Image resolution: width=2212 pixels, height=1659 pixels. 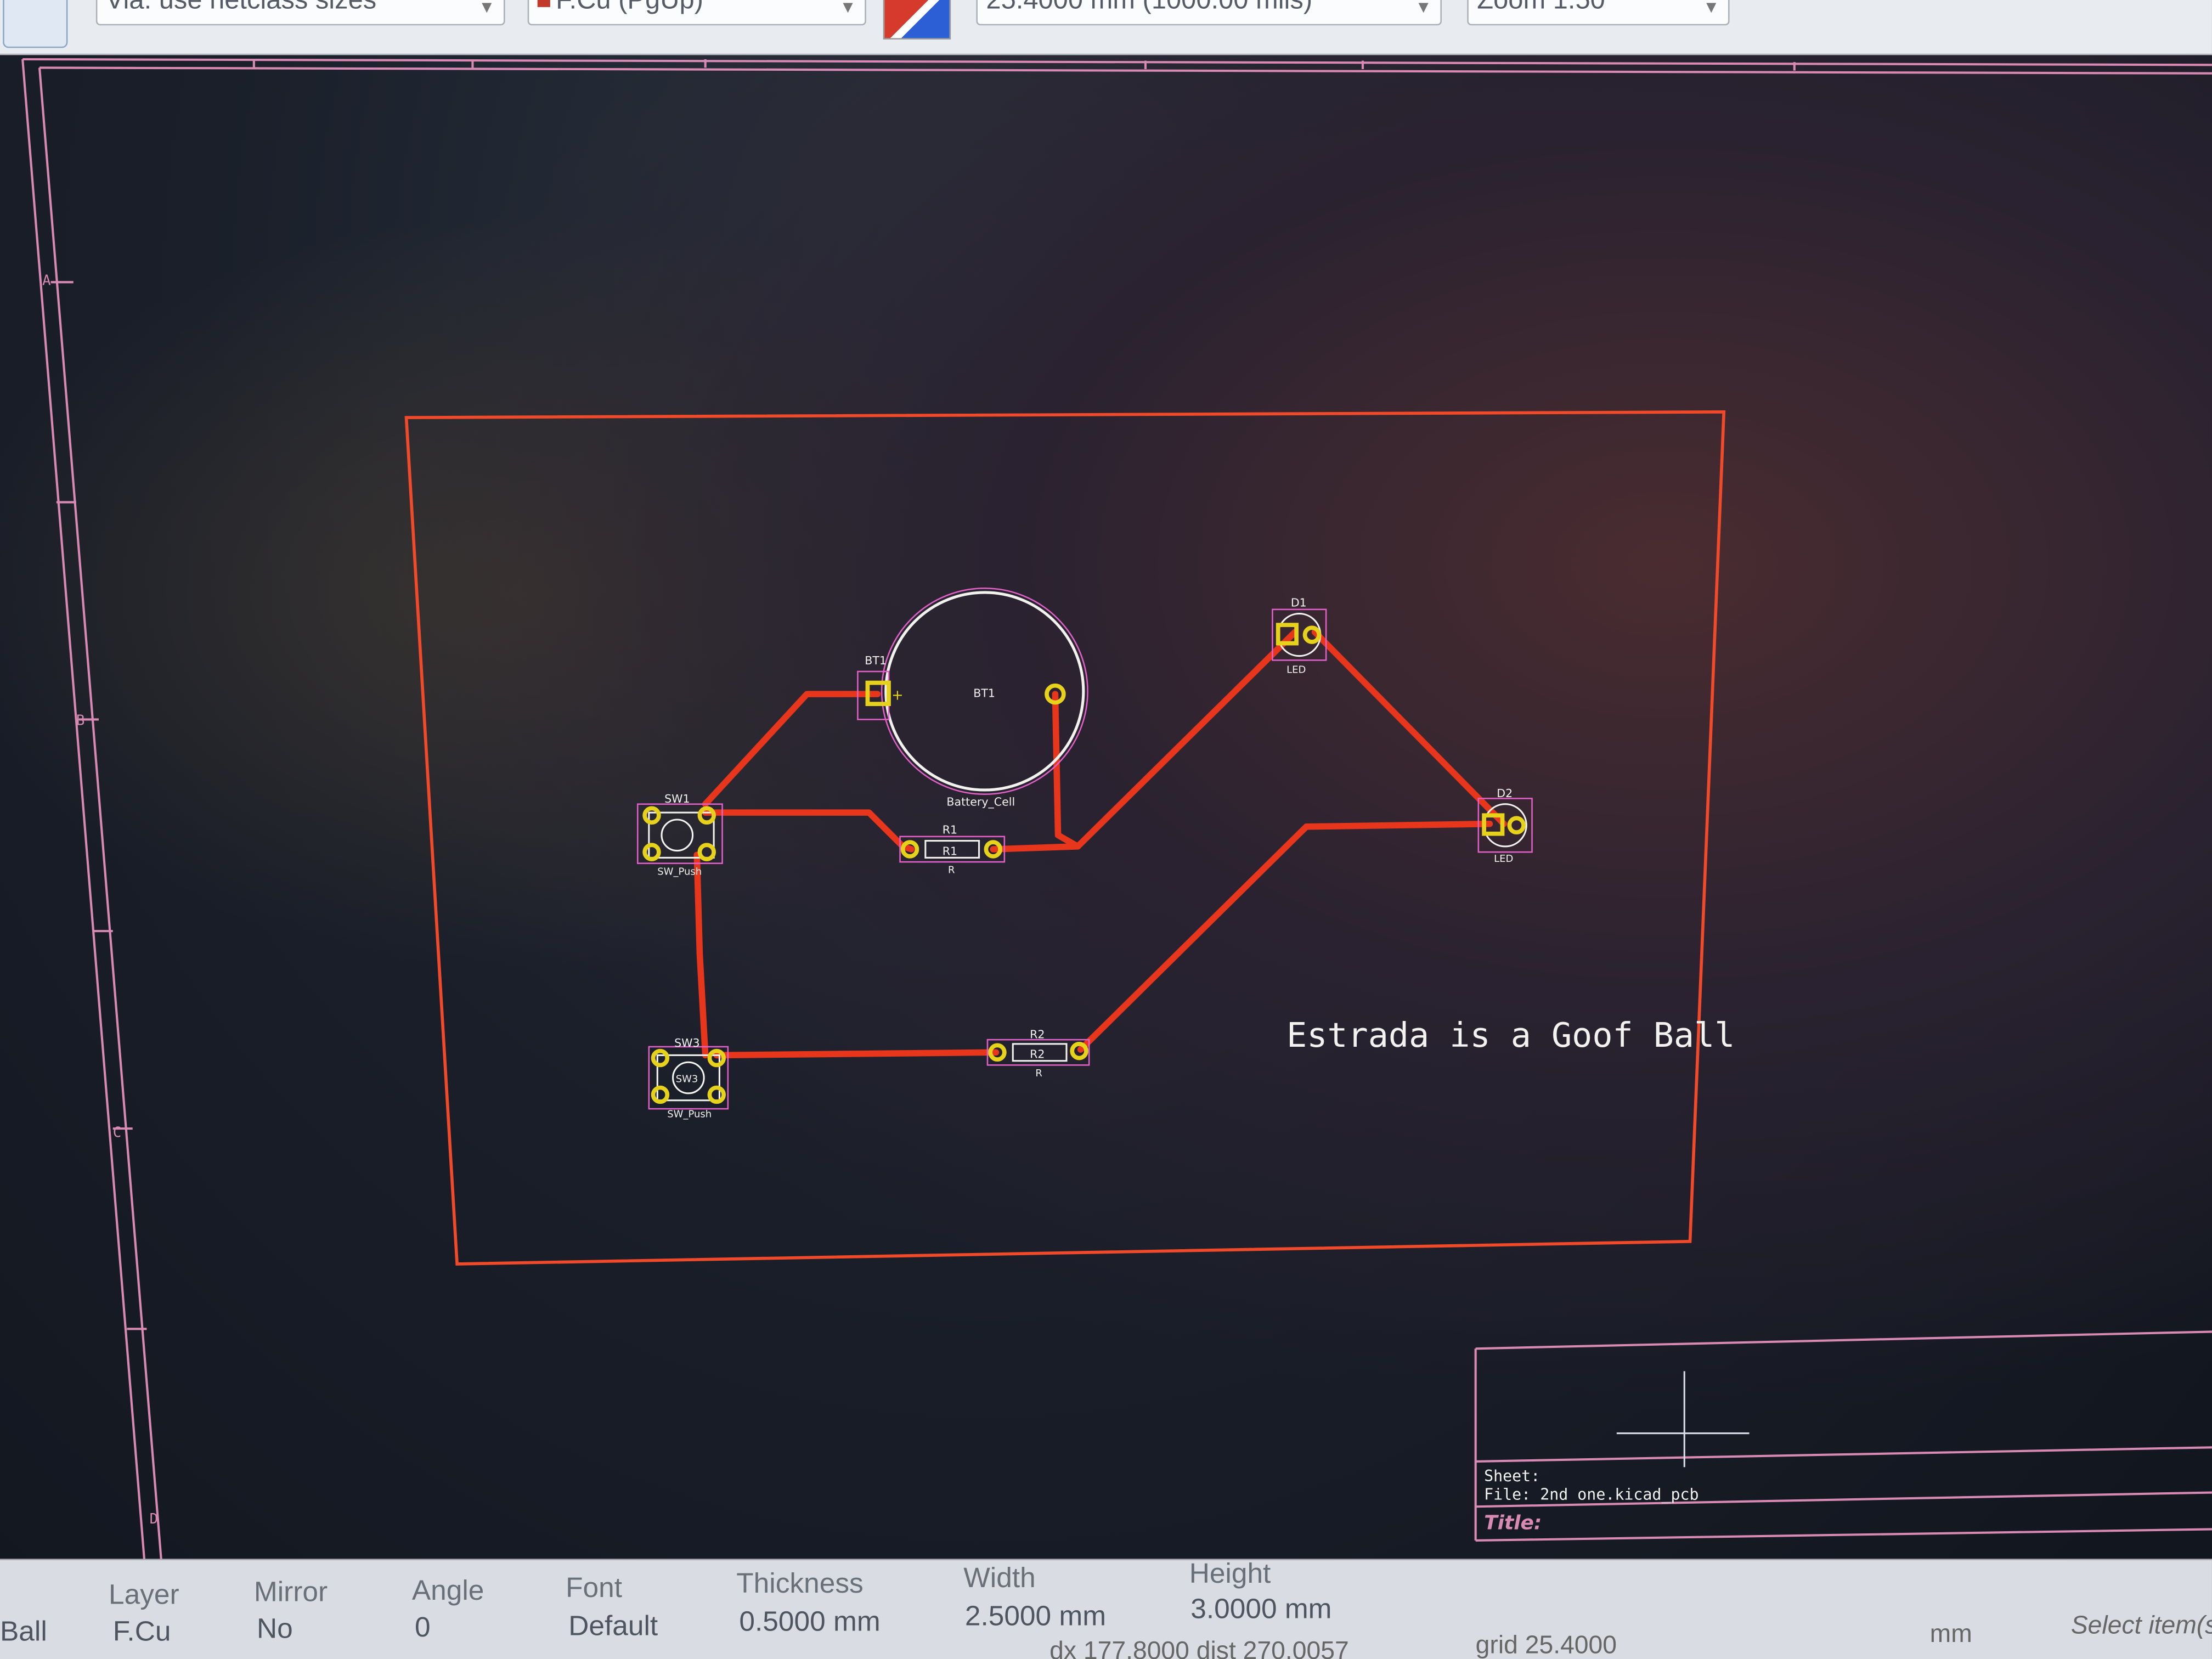 What do you see at coordinates (143, 1595) in the screenshot?
I see `layer-label: Layer` at bounding box center [143, 1595].